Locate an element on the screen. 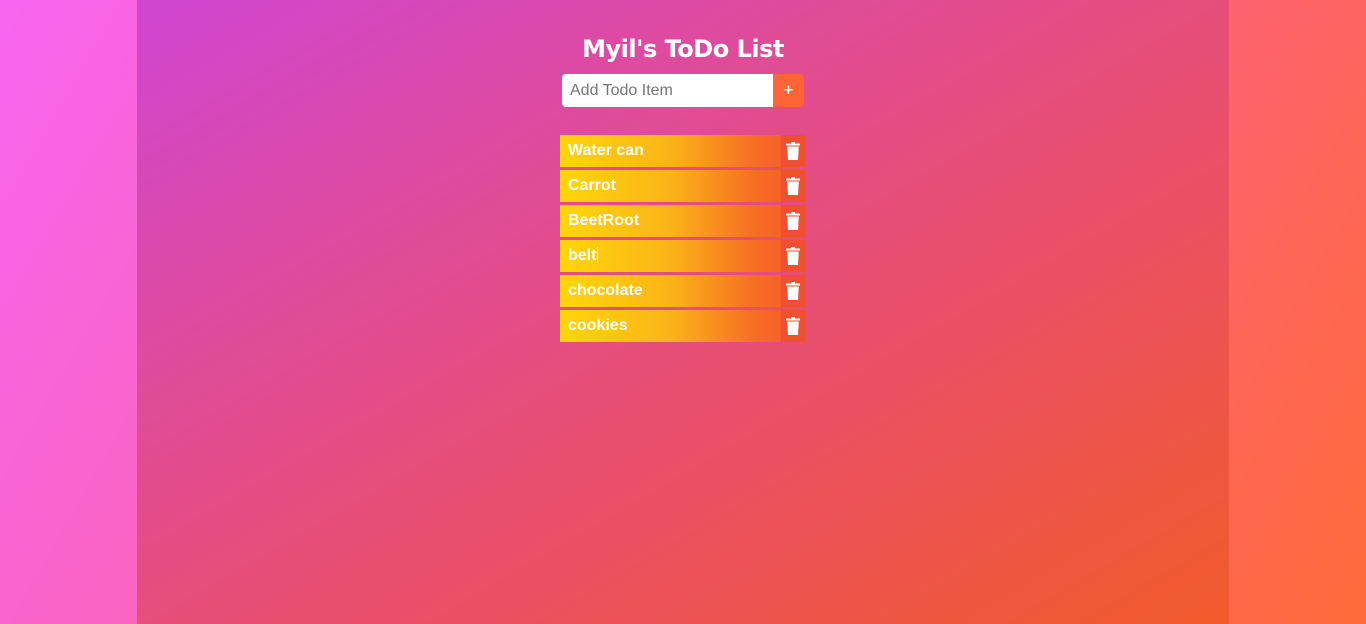 This screenshot has width=1366, height=624. todo-text: cookies is located at coordinates (594, 326).